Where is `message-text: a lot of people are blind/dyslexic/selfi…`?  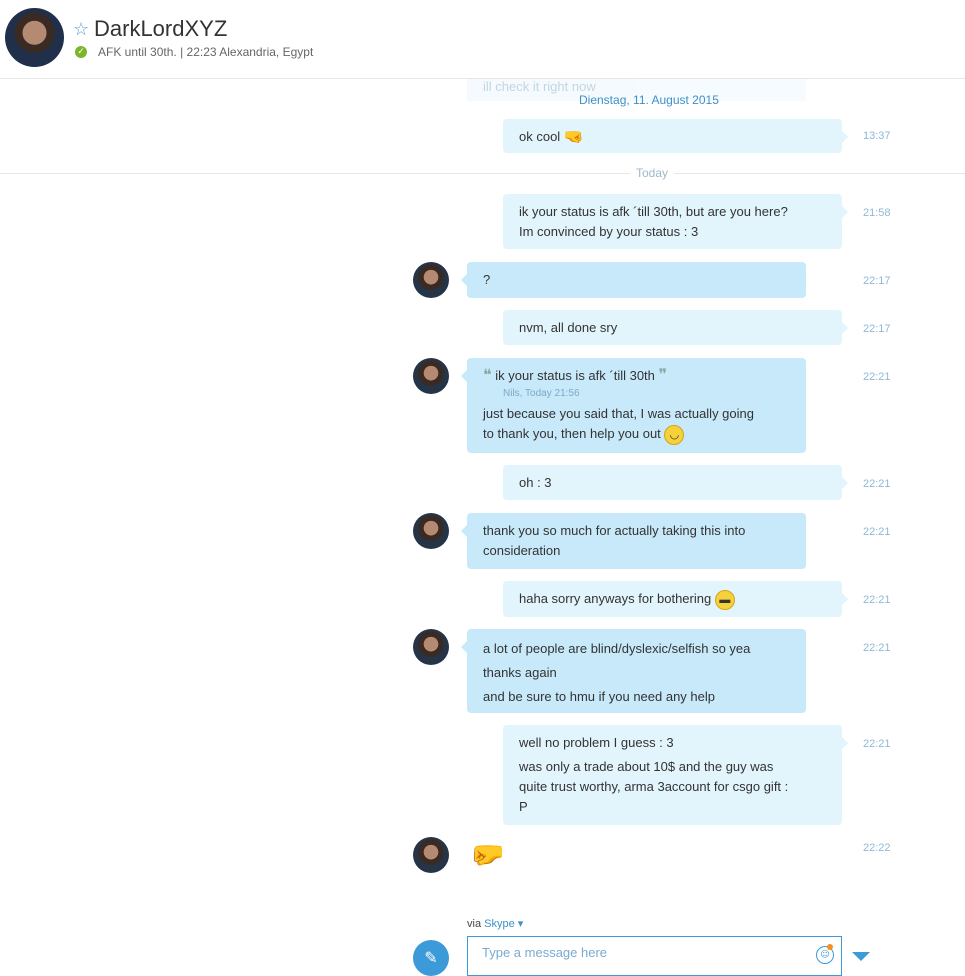 message-text: a lot of people are blind/dyslexic/selfi… is located at coordinates (617, 648).